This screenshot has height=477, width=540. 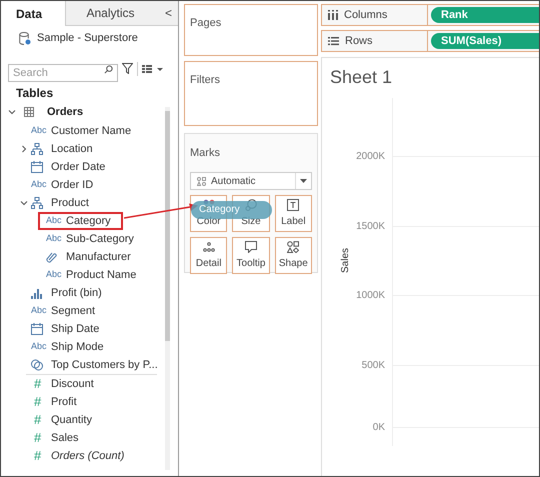 I want to click on label-icon, so click(x=293, y=204).